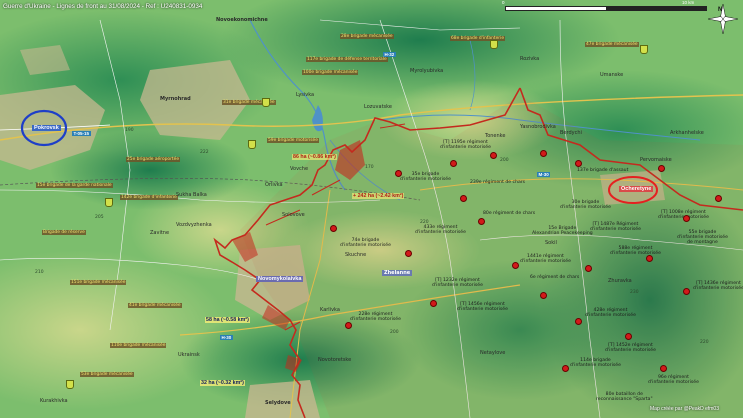 Image resolution: width=743 pixels, height=418 pixels. I want to click on village-label: Lysivka, so click(305, 95).